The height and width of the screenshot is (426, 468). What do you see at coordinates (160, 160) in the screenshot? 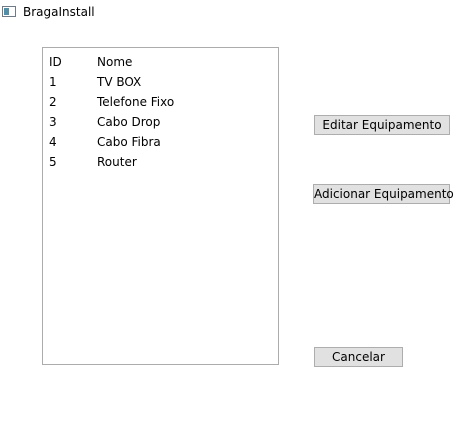
I see `list-item: 5 Router` at bounding box center [160, 160].